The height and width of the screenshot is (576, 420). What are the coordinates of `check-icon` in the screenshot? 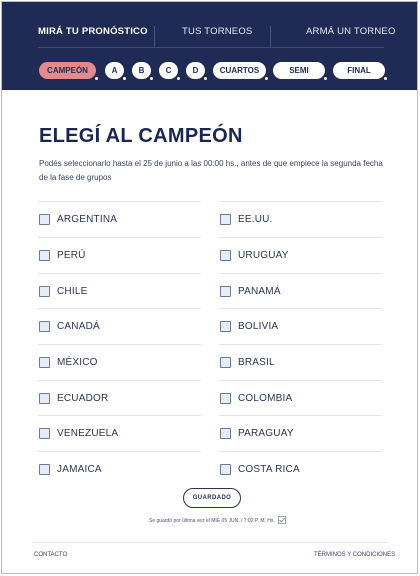 It's located at (282, 520).